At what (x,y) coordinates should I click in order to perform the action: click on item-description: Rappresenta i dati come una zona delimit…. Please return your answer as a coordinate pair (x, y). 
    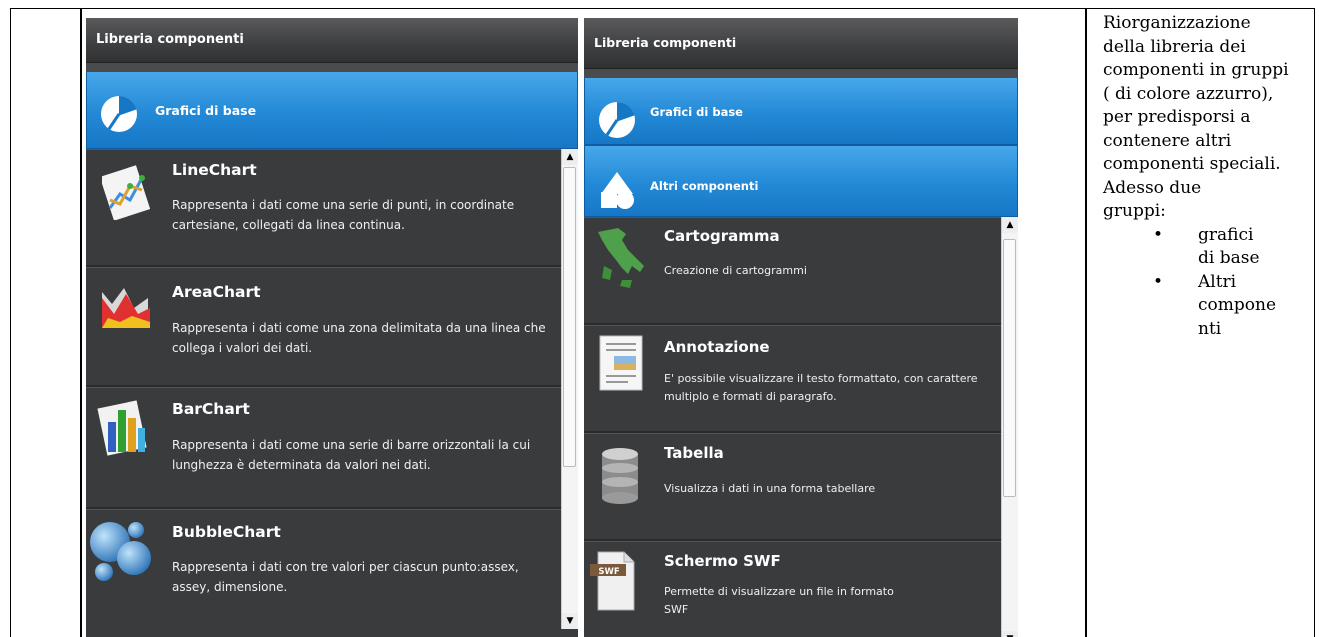
    Looking at the image, I should click on (359, 338).